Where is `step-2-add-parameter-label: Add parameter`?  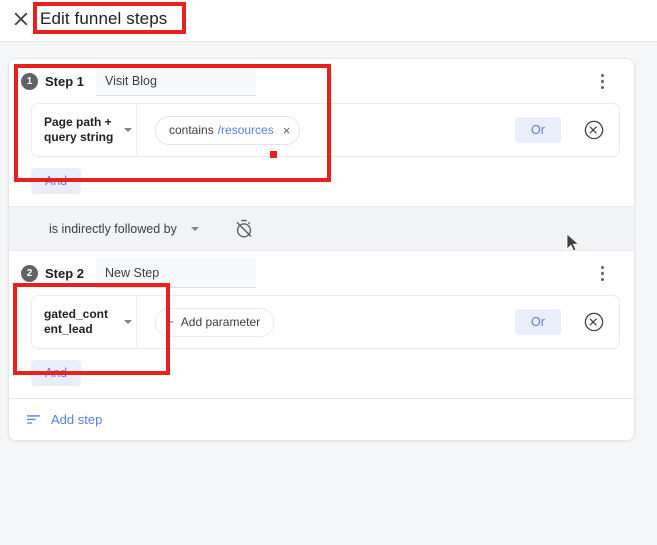
step-2-add-parameter-label: Add parameter is located at coordinates (220, 322).